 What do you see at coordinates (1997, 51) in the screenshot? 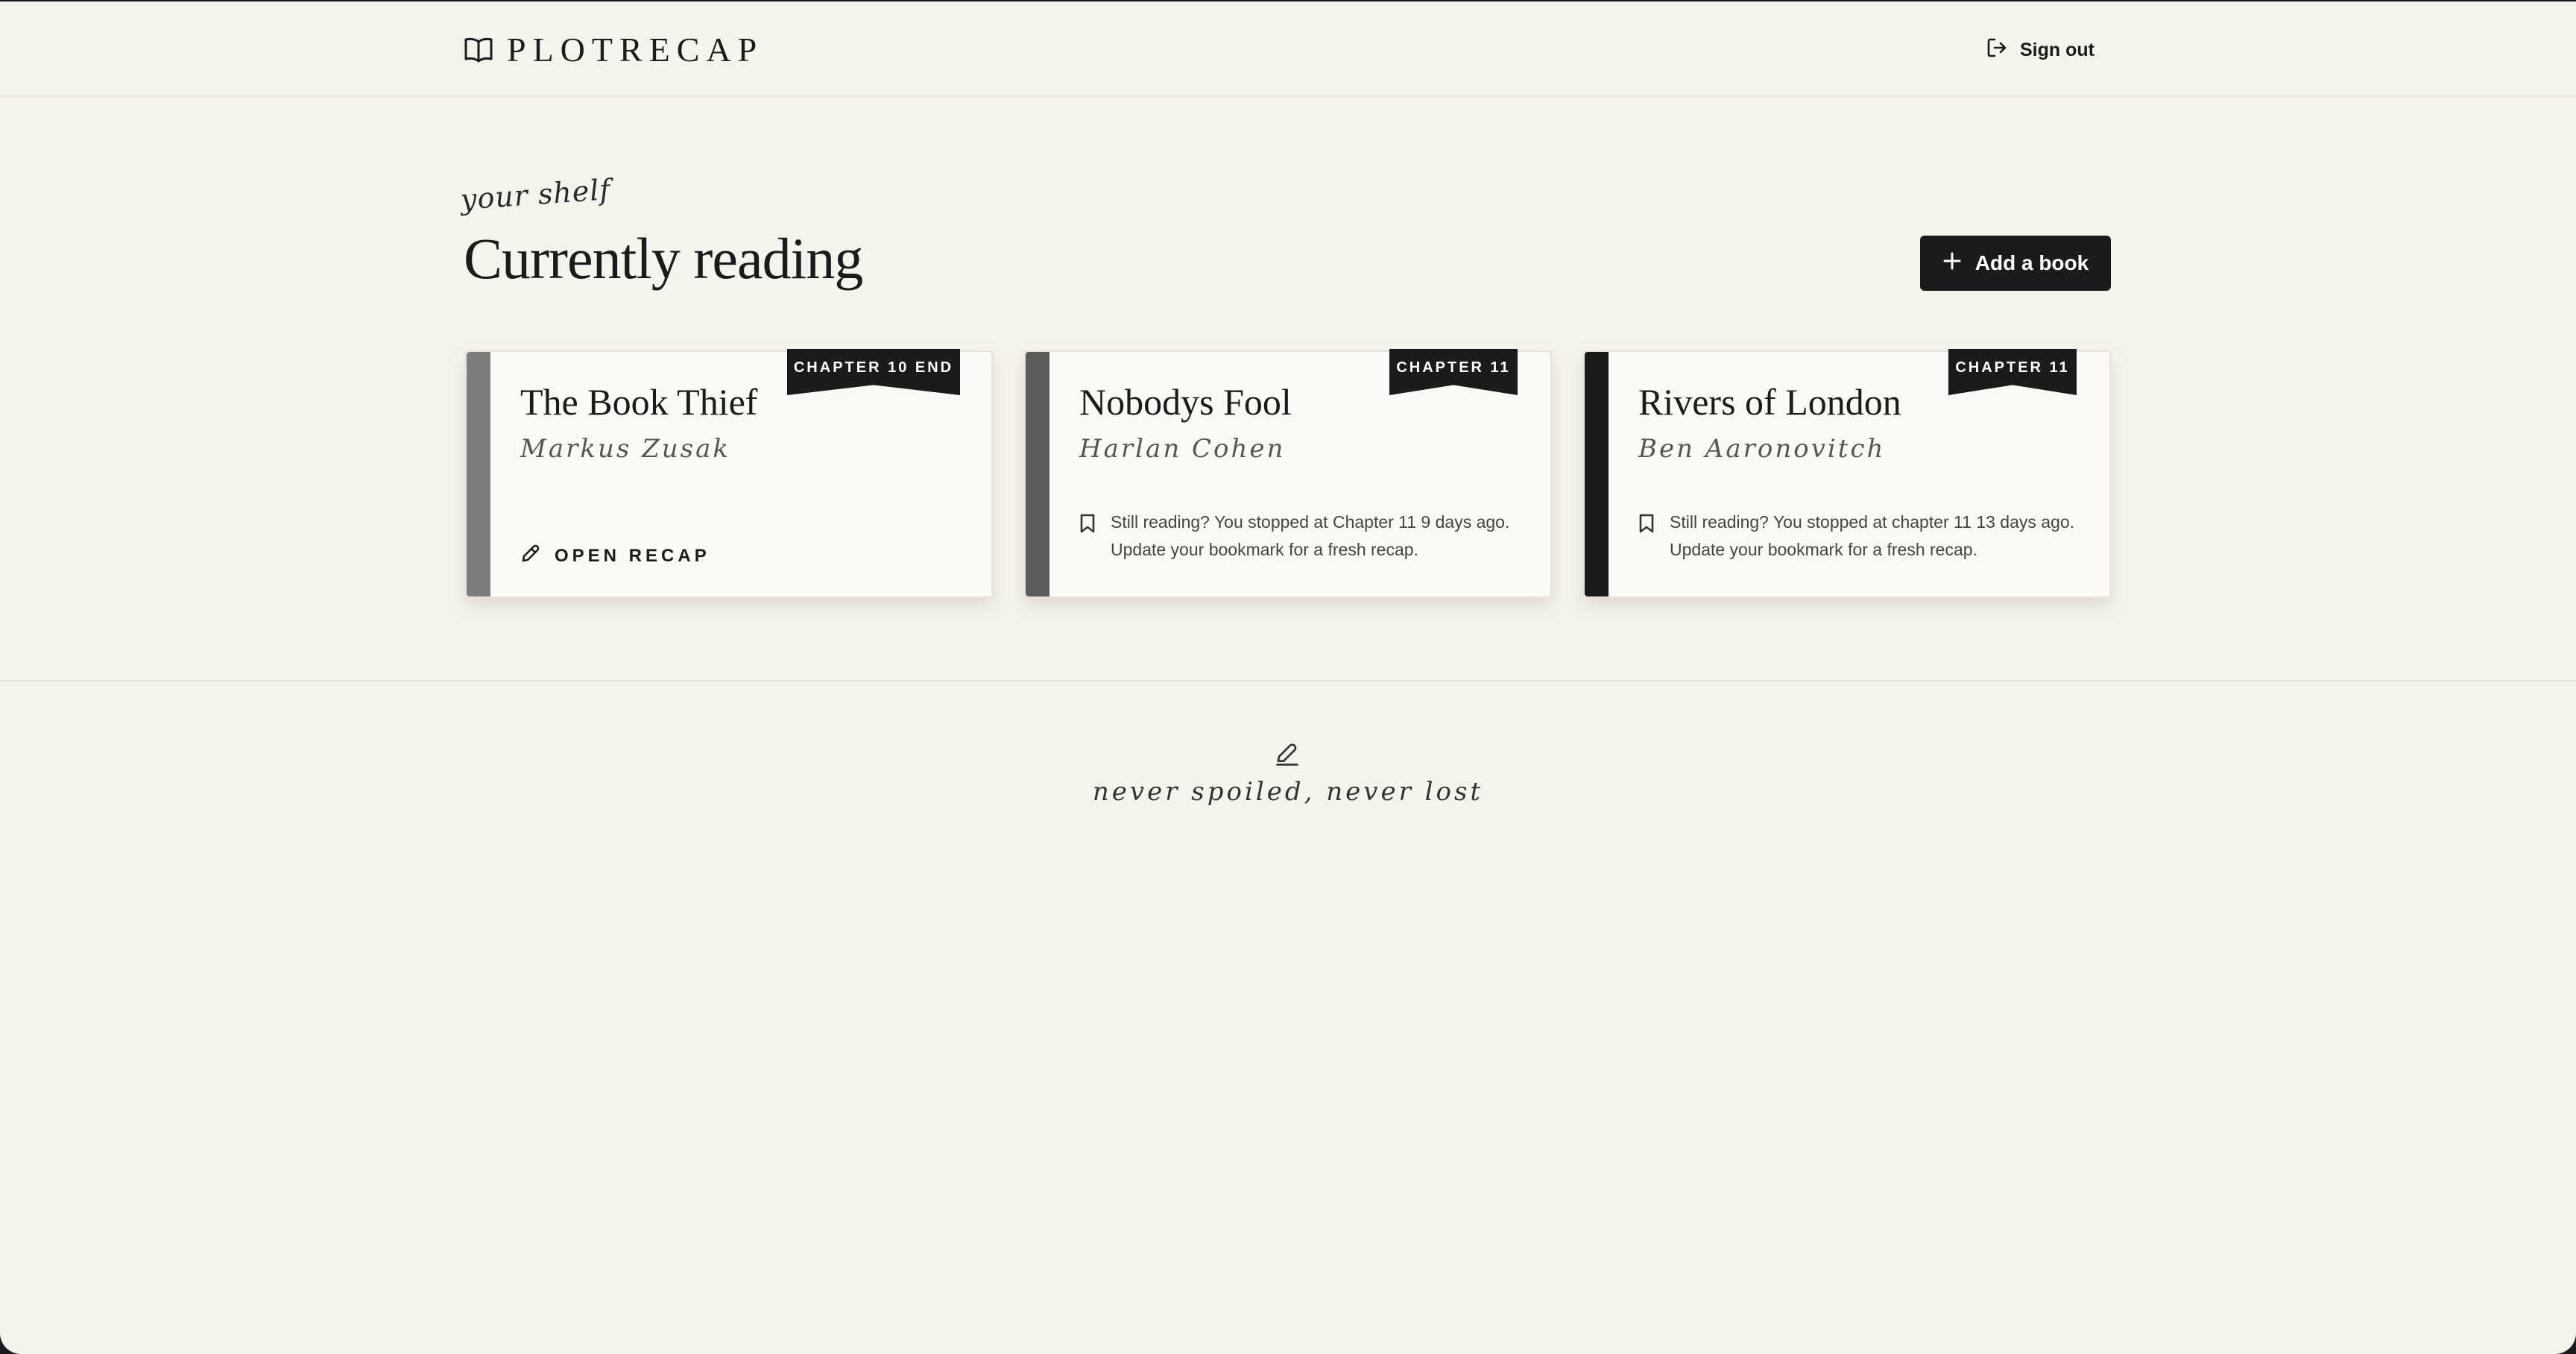
I see `sign-out-icon` at bounding box center [1997, 51].